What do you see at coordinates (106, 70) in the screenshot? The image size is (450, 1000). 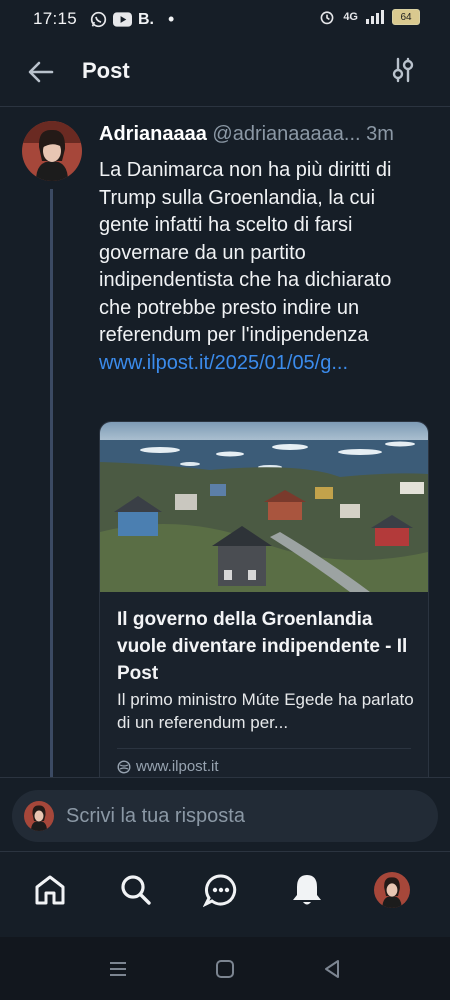 I see `page-title: Post` at bounding box center [106, 70].